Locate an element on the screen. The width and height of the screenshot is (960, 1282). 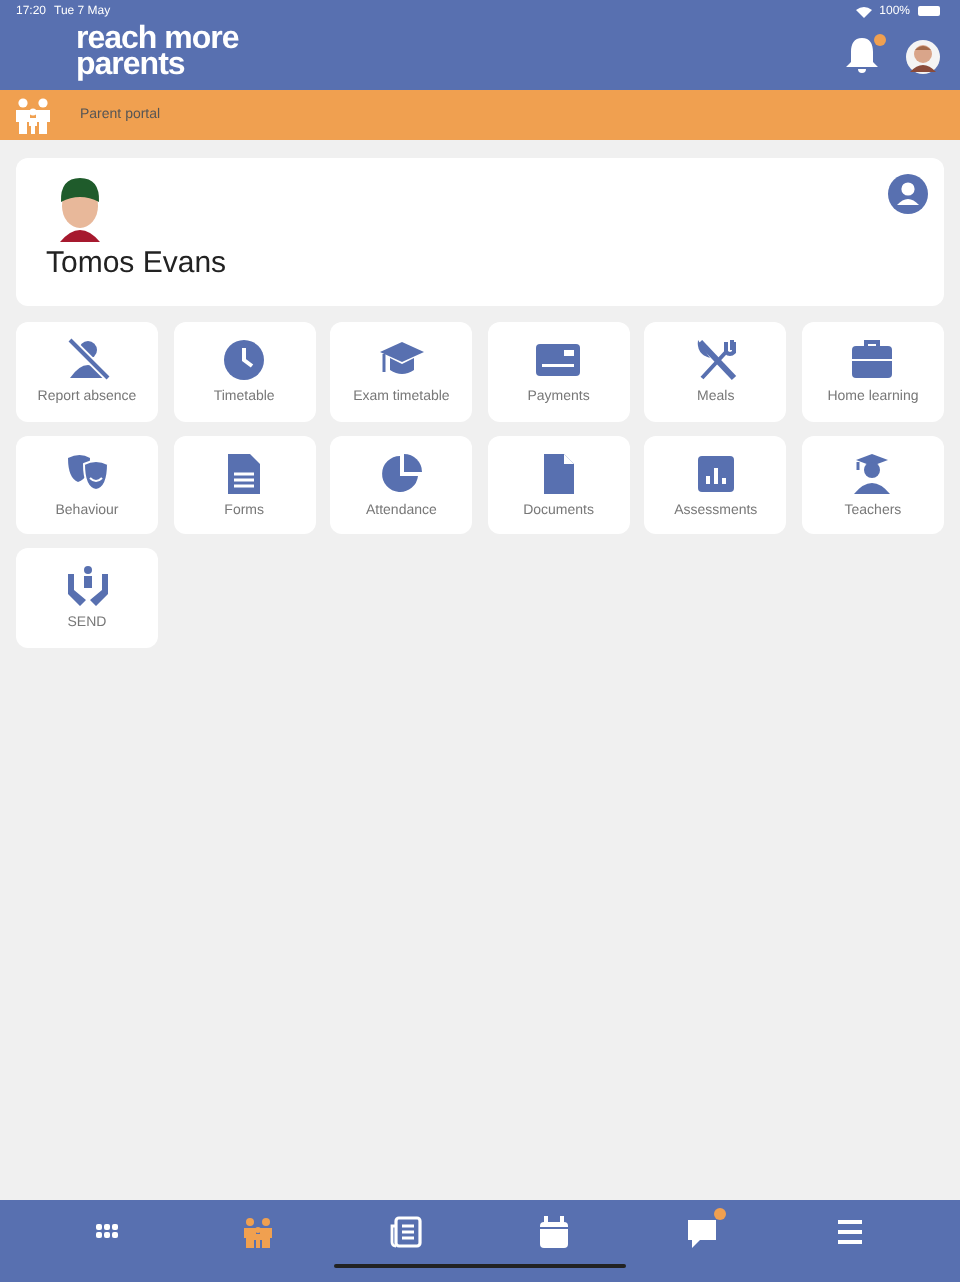
bell-icon is located at coordinates (862, 56).